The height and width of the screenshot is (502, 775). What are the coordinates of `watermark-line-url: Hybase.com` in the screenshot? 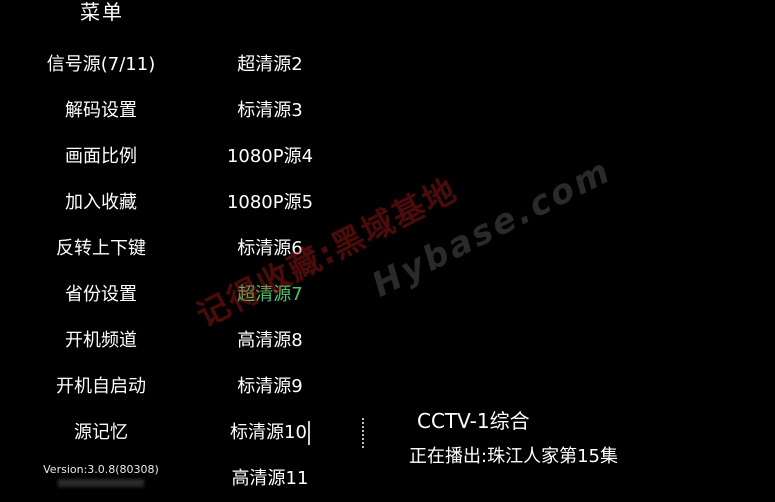 It's located at (492, 228).